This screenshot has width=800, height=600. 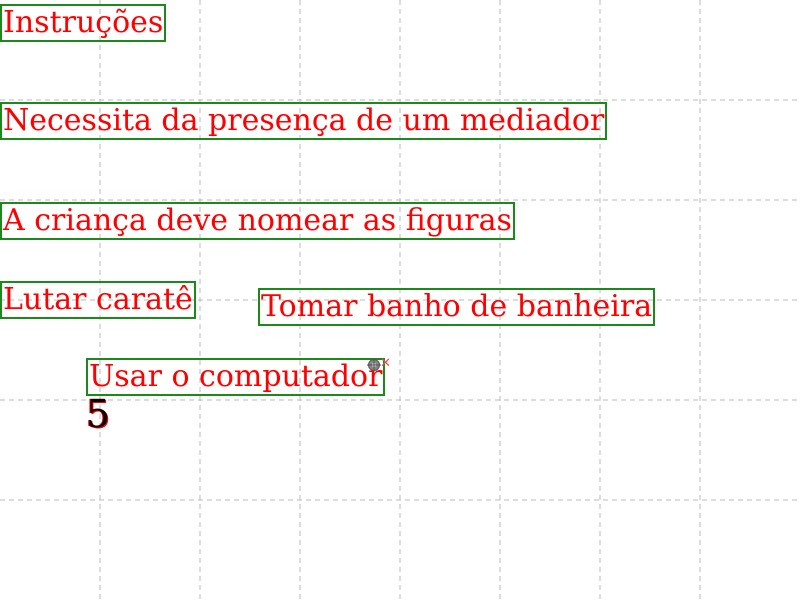 I want to click on karate-label: Lutar caratê, so click(x=98, y=300).